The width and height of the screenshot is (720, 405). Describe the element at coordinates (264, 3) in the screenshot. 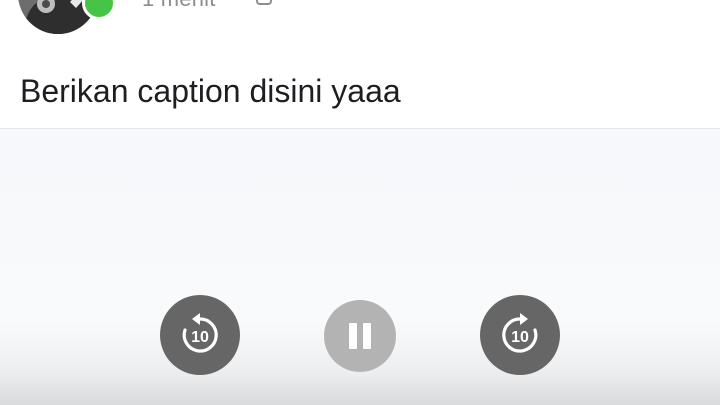

I see `globe-icon` at that location.